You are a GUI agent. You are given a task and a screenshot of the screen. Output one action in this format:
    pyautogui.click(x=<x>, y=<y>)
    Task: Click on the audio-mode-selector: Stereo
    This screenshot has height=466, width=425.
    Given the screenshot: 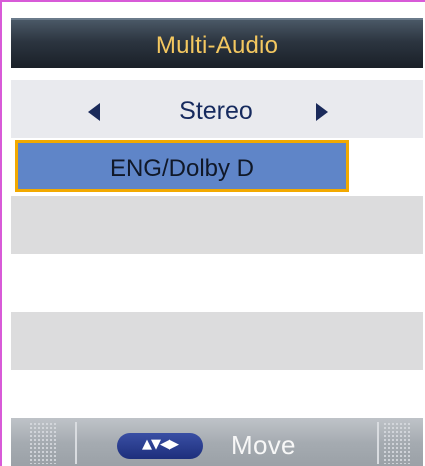 What is the action you would take?
    pyautogui.click(x=217, y=109)
    